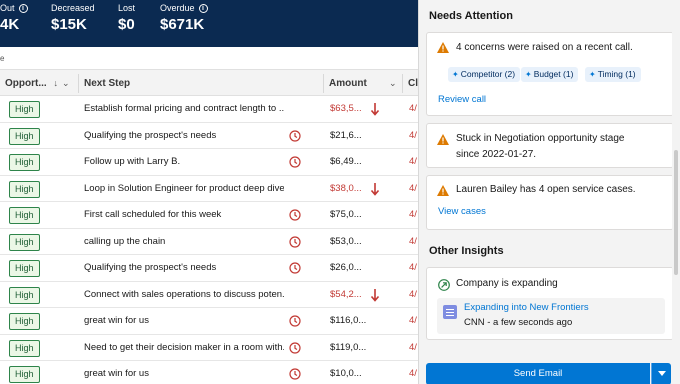  Describe the element at coordinates (209, 162) in the screenshot. I see `table-row: High Follow up with Larry B. $6,49... 4/` at that location.